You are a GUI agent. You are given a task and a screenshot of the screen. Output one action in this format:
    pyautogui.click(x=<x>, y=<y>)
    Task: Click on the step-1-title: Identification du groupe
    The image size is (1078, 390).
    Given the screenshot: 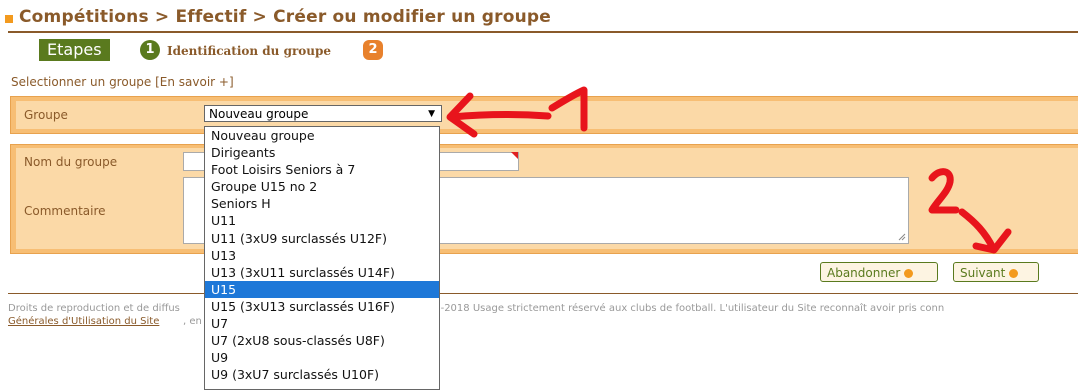 What is the action you would take?
    pyautogui.click(x=249, y=51)
    